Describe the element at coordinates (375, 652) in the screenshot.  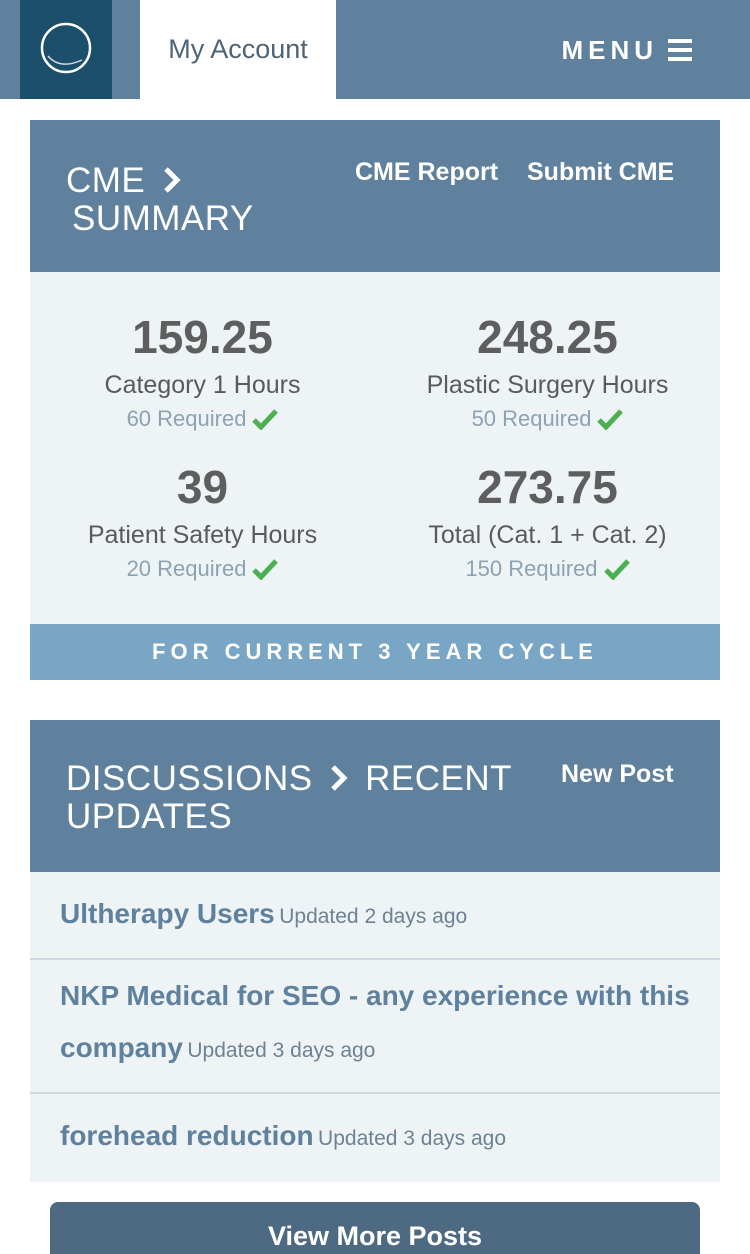
I see `cycle-banner: FOR CURRENT 3 YEAR CYCLE` at that location.